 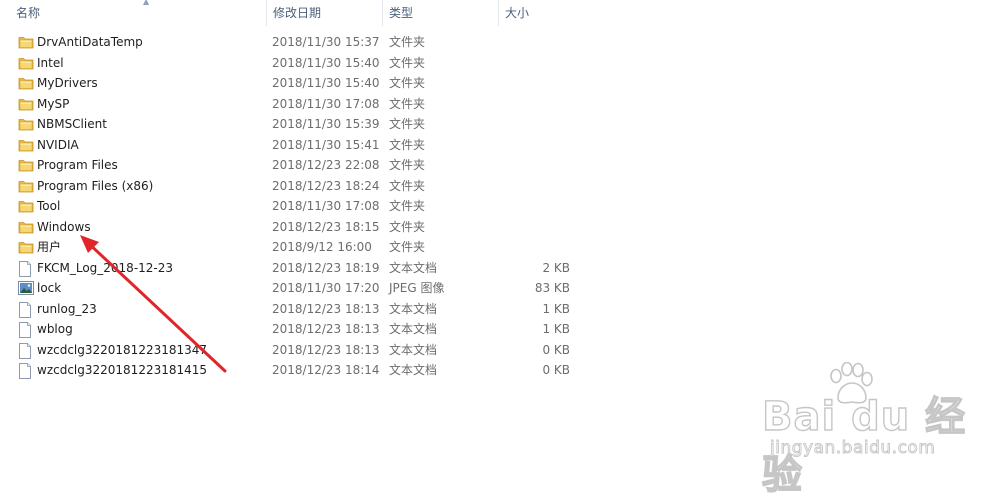 I want to click on column-header-type: 类型, so click(x=440, y=13).